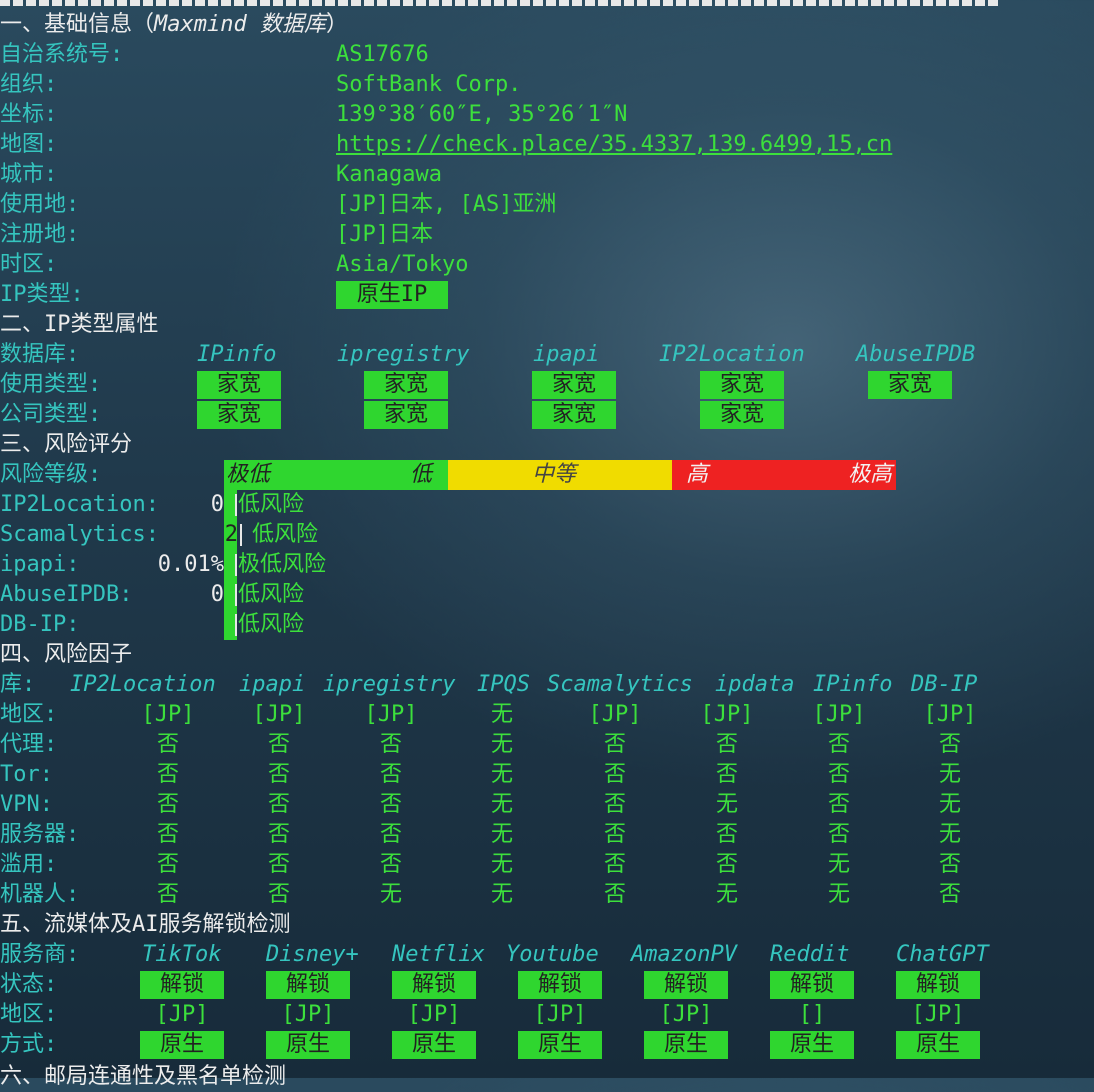  What do you see at coordinates (438, 954) in the screenshot?
I see `provider-name: Netflix` at bounding box center [438, 954].